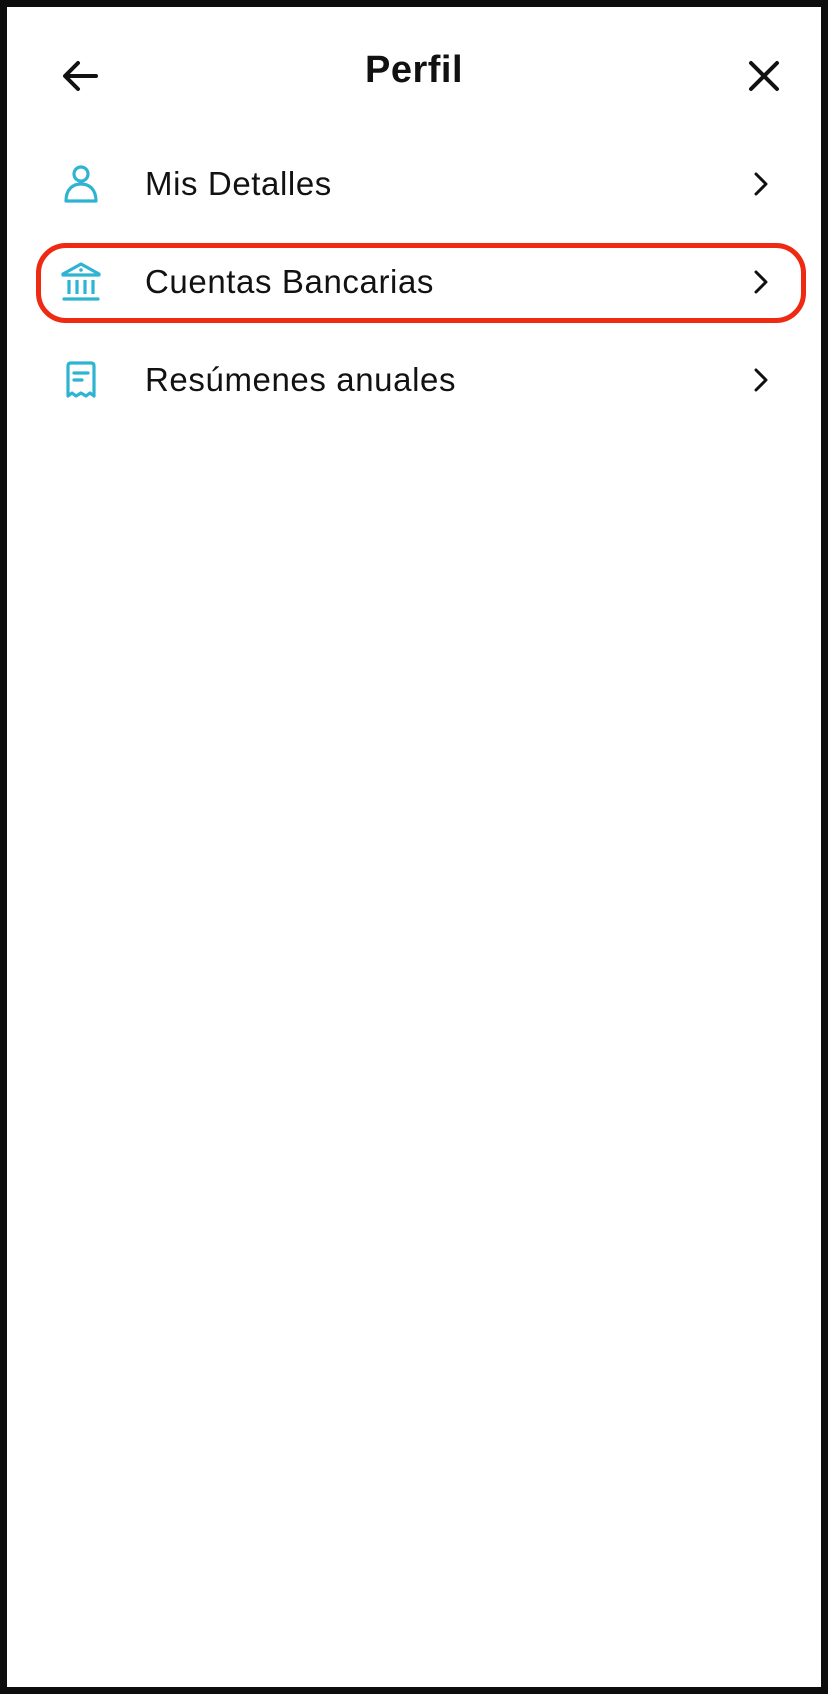  I want to click on menu-item-cuentas-bancarias: Cuentas Bancarias, so click(414, 282).